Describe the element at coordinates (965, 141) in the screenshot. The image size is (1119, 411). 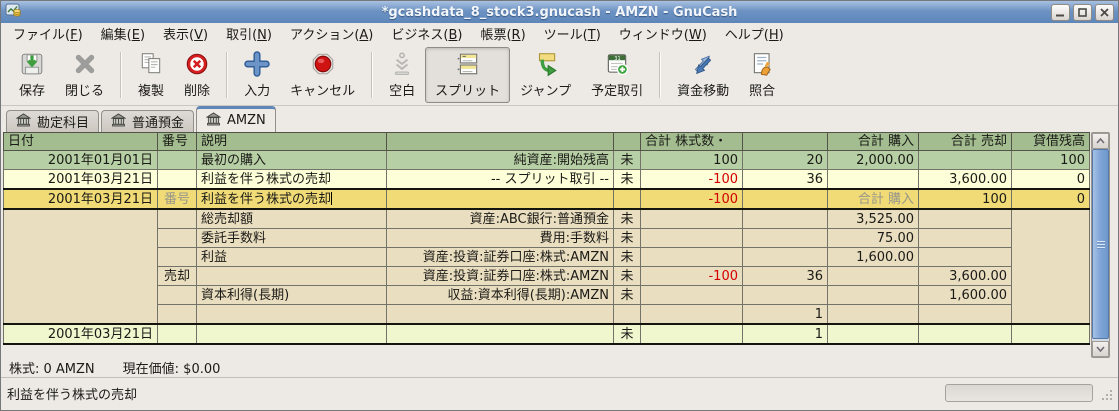
I see `col-header-sell: 合計 売却` at that location.